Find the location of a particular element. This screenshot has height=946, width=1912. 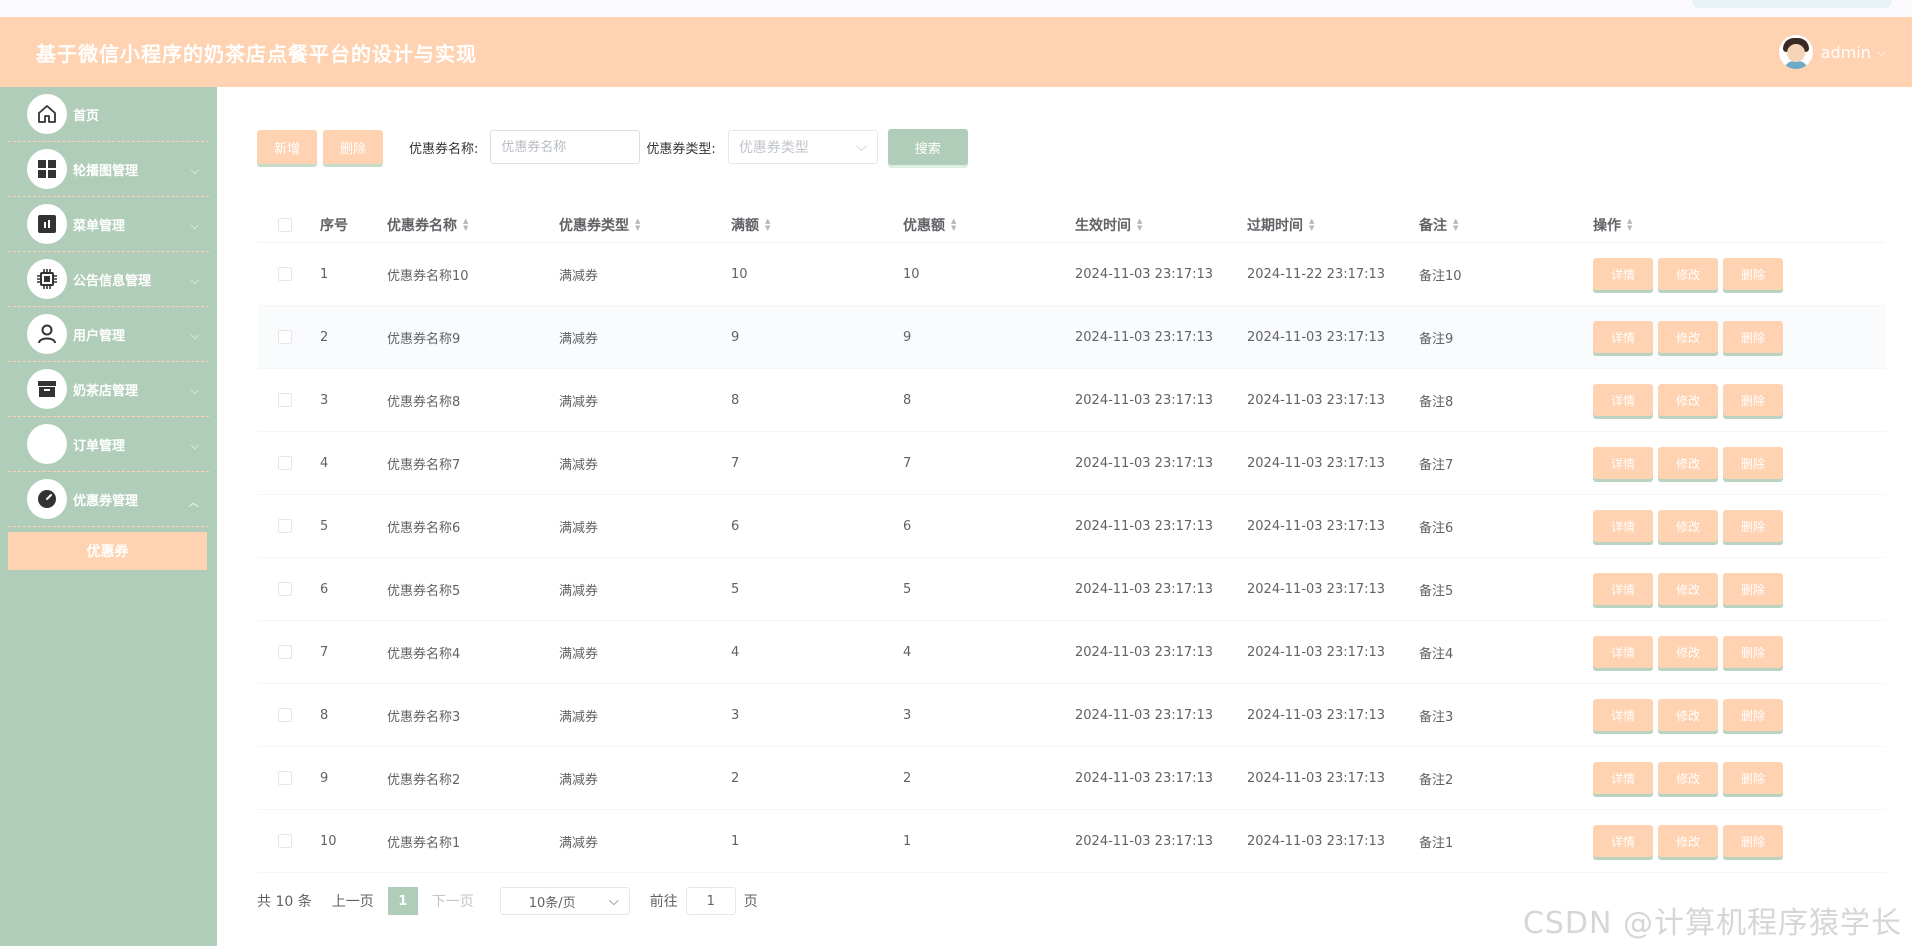

sidebar-subitem-coupon: 优惠券 is located at coordinates (107, 551).